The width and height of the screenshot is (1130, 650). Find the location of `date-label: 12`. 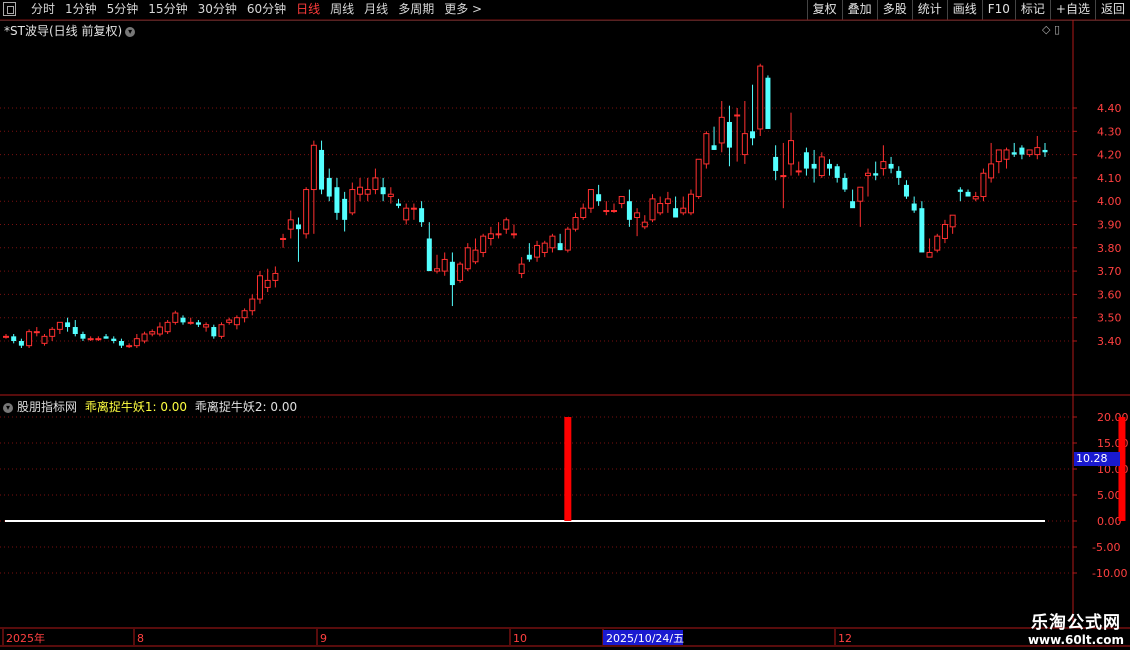

date-label: 12 is located at coordinates (845, 638).